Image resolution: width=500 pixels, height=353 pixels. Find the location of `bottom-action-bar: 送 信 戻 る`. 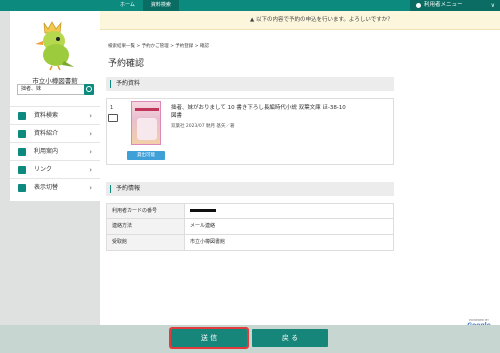

bottom-action-bar: 送 信 戻 る is located at coordinates (250, 339).